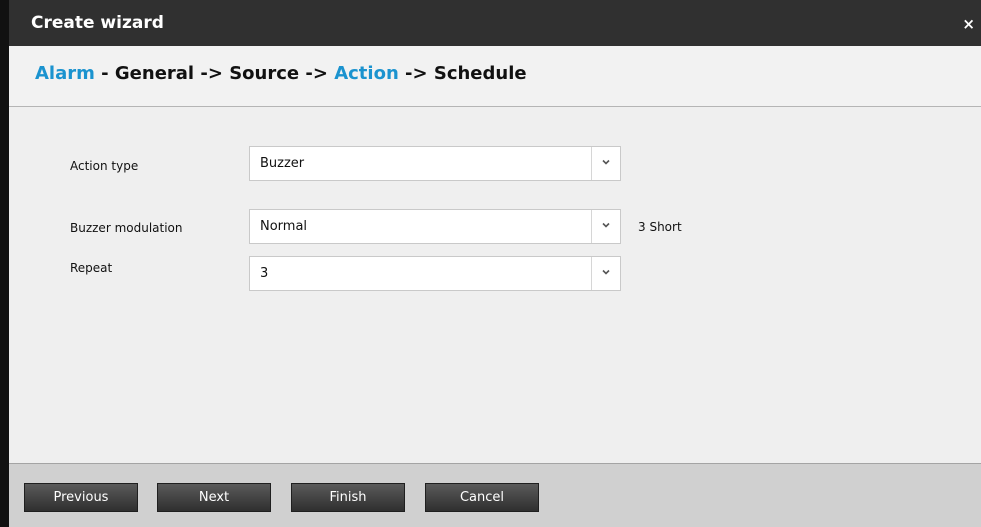  What do you see at coordinates (366, 73) in the screenshot?
I see `breadcrumb-step-action: Action` at bounding box center [366, 73].